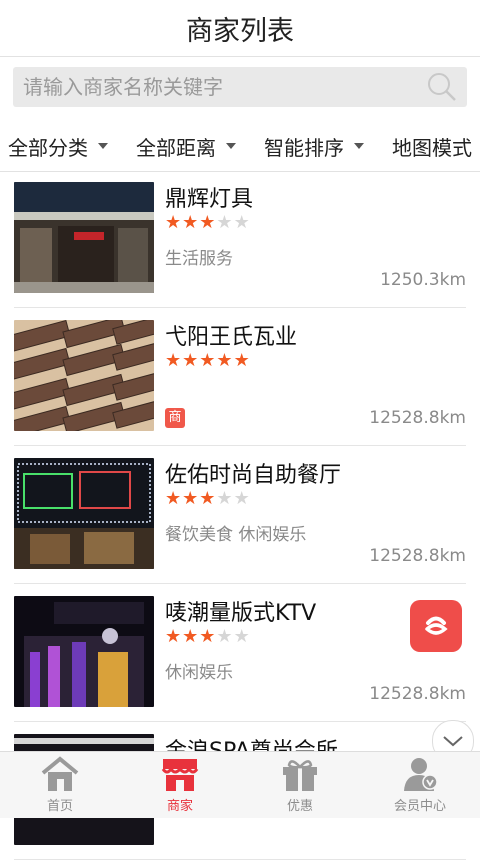 The height and width of the screenshot is (860, 480). I want to click on page-title: 商家列表, so click(240, 31).